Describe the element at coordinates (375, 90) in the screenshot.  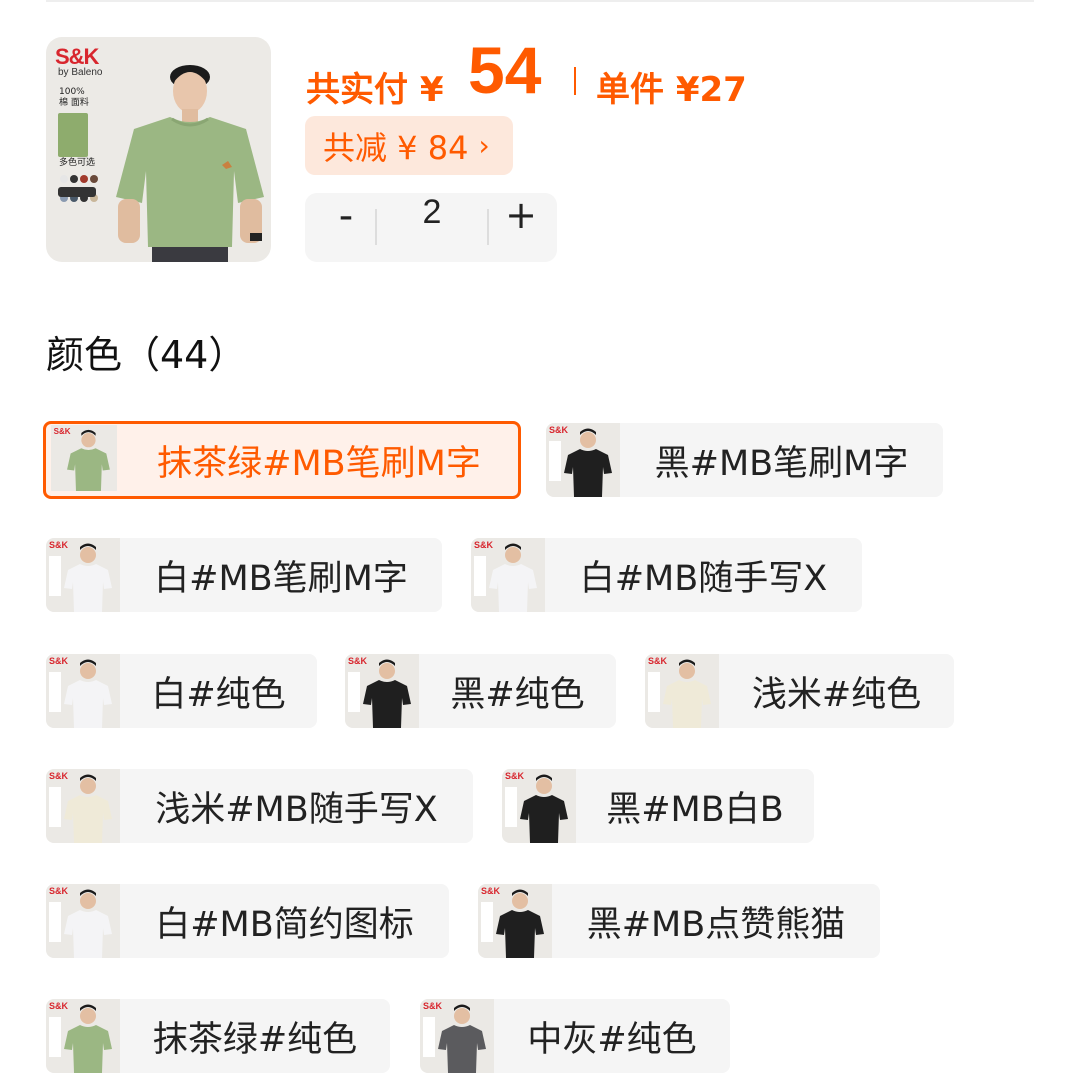
I see `total-paid-label: 共实付 ¥` at that location.